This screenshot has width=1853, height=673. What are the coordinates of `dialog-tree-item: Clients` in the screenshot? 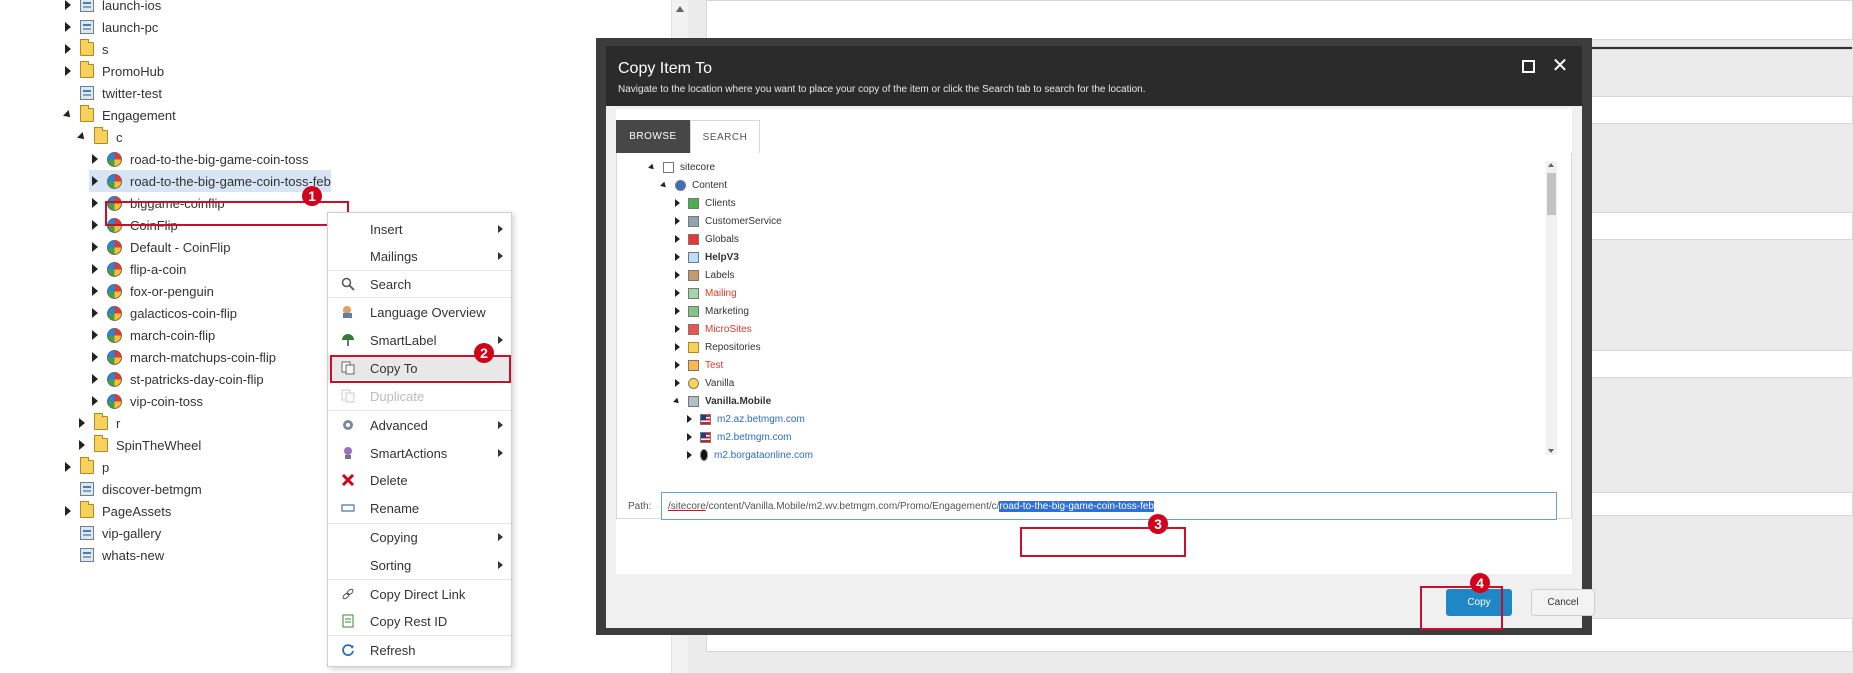 It's located at (704, 203).